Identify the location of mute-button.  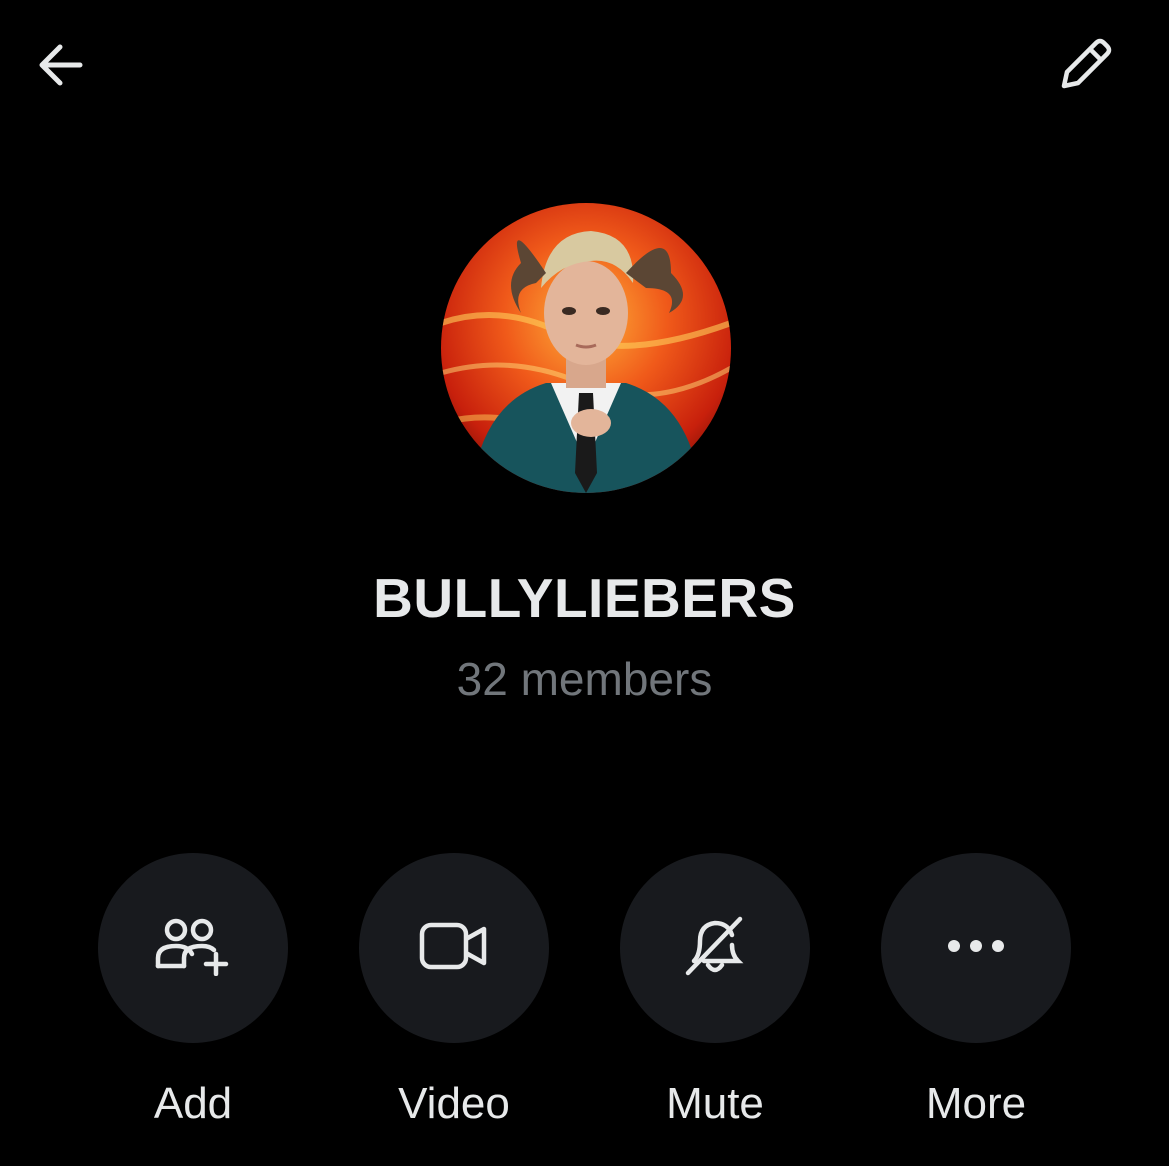
(715, 948).